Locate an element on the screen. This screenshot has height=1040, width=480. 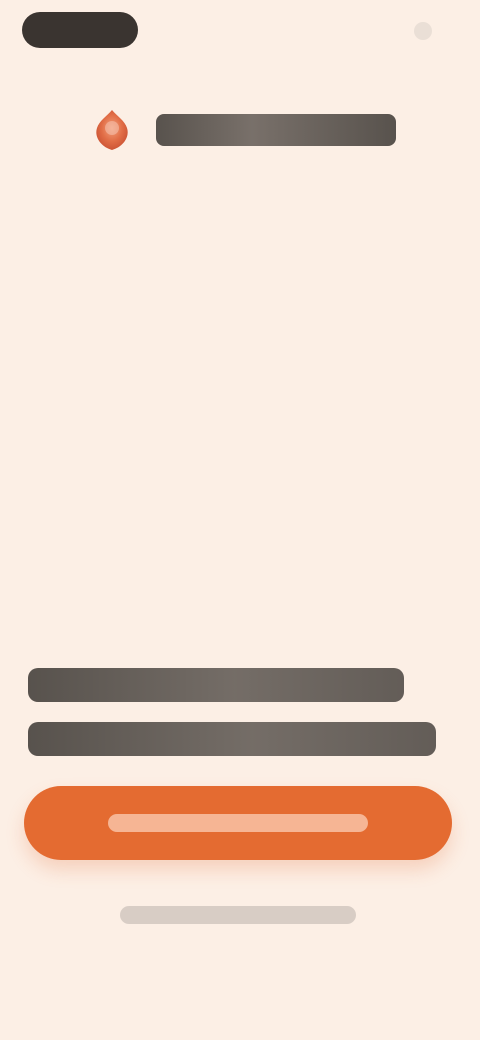
primary-action-label is located at coordinates (238, 823).